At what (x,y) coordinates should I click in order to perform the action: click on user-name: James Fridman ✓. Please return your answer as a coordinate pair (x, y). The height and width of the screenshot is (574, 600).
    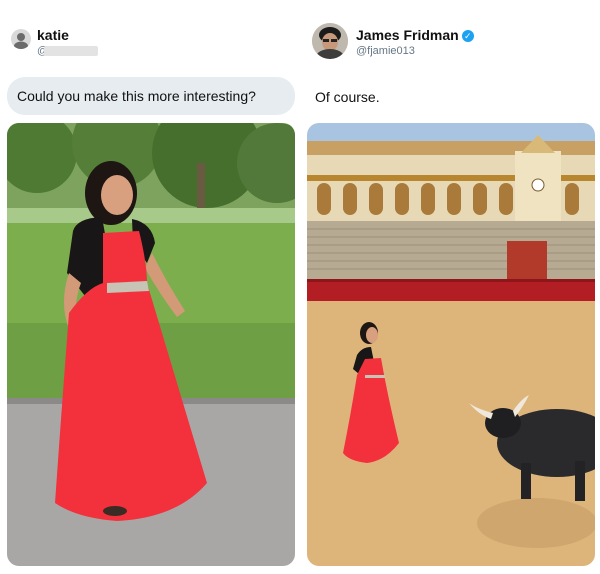
    Looking at the image, I should click on (415, 35).